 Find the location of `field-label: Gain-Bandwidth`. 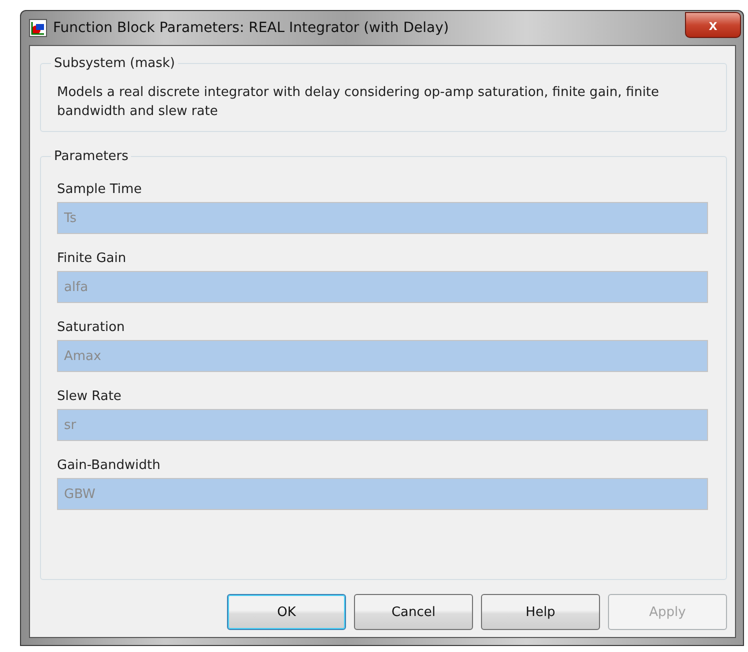

field-label: Gain-Bandwidth is located at coordinates (109, 465).